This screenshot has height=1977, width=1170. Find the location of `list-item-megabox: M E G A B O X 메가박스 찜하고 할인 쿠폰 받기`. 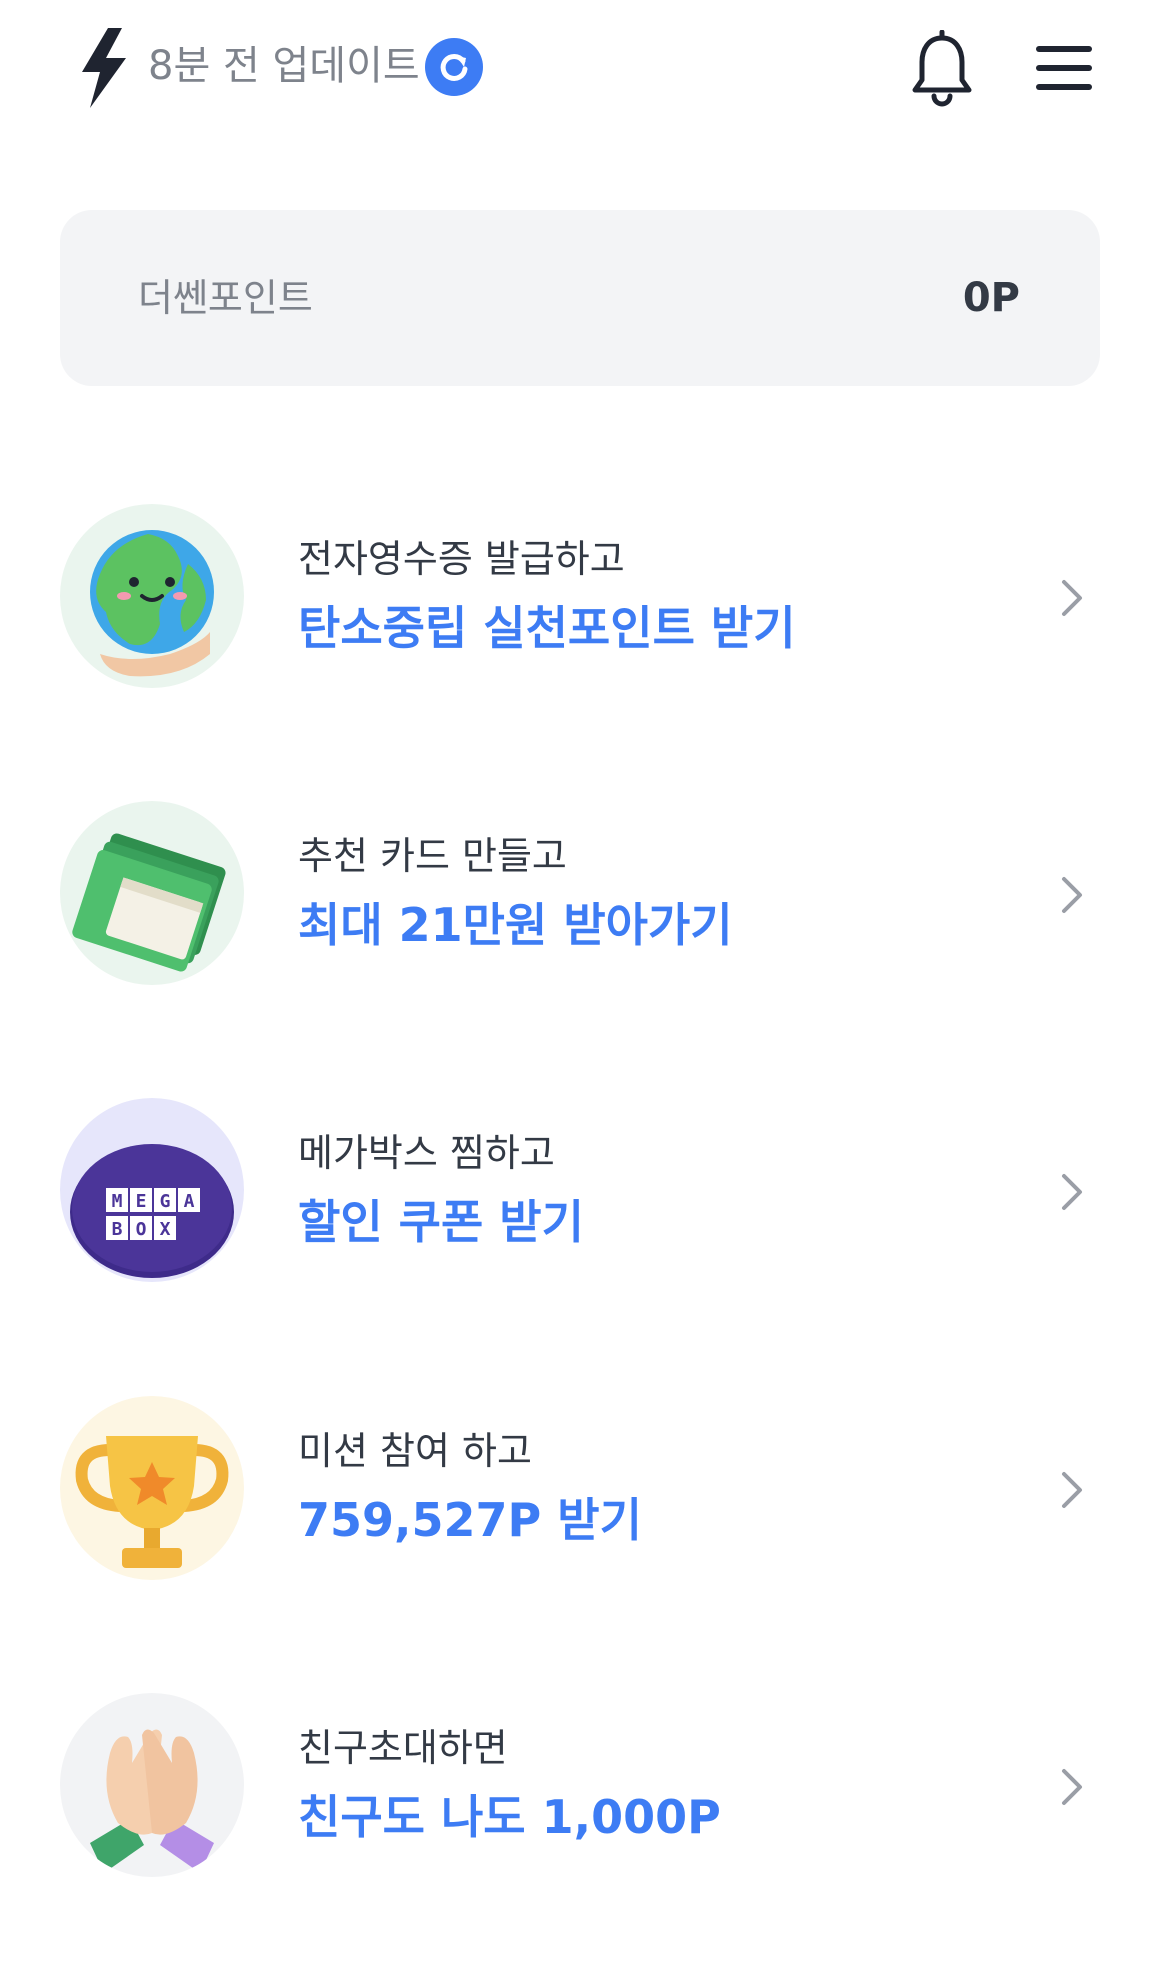

list-item-megabox: M E G A B O X 메가박스 찜하고 할인 쿠폰 받기 is located at coordinates (585, 1198).